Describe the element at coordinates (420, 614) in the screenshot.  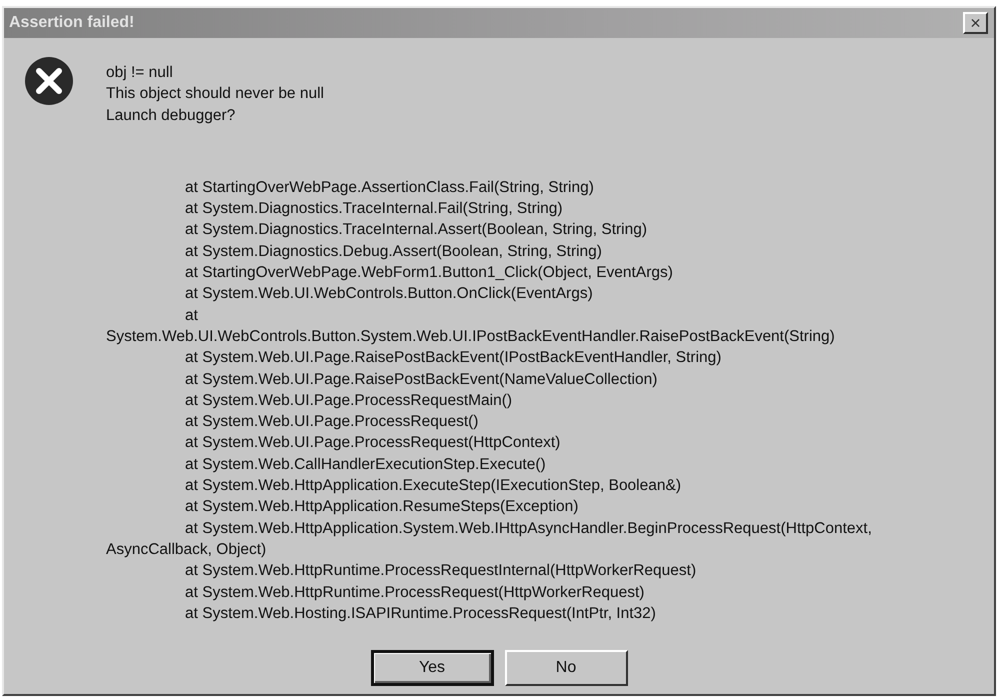
I see `stack-trace-line: at System.Web.Hosting.ISAPIRuntime.ProcessRequest(IntPtr, Int32)` at that location.